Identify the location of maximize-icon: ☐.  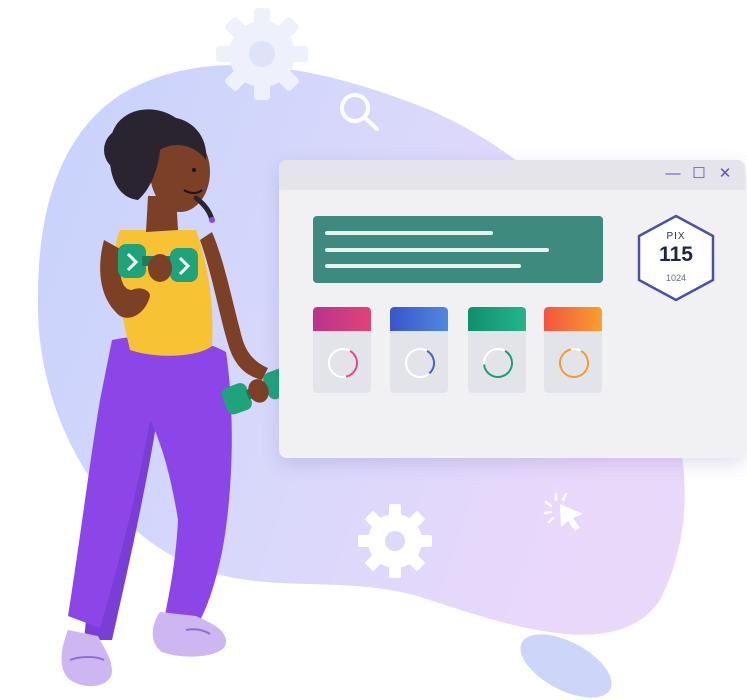
(699, 174).